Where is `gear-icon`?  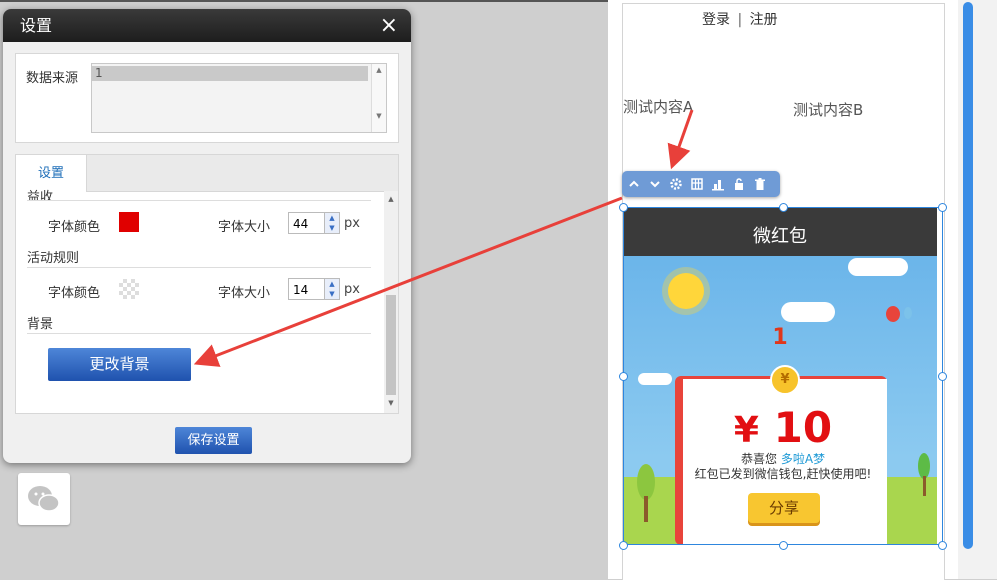 gear-icon is located at coordinates (676, 184).